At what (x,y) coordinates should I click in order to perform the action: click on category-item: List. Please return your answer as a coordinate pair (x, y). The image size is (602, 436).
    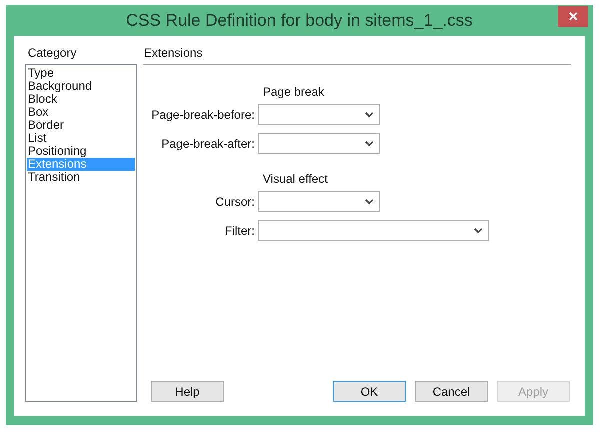
    Looking at the image, I should click on (81, 138).